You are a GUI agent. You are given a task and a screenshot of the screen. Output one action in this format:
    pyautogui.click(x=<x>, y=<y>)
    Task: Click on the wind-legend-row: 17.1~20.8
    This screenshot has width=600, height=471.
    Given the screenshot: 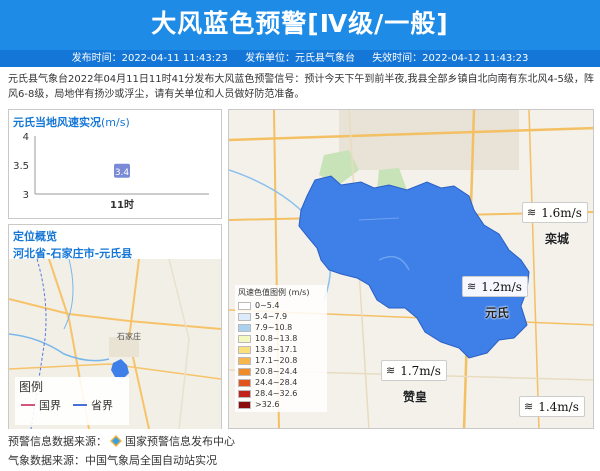 What is the action you would take?
    pyautogui.click(x=281, y=360)
    